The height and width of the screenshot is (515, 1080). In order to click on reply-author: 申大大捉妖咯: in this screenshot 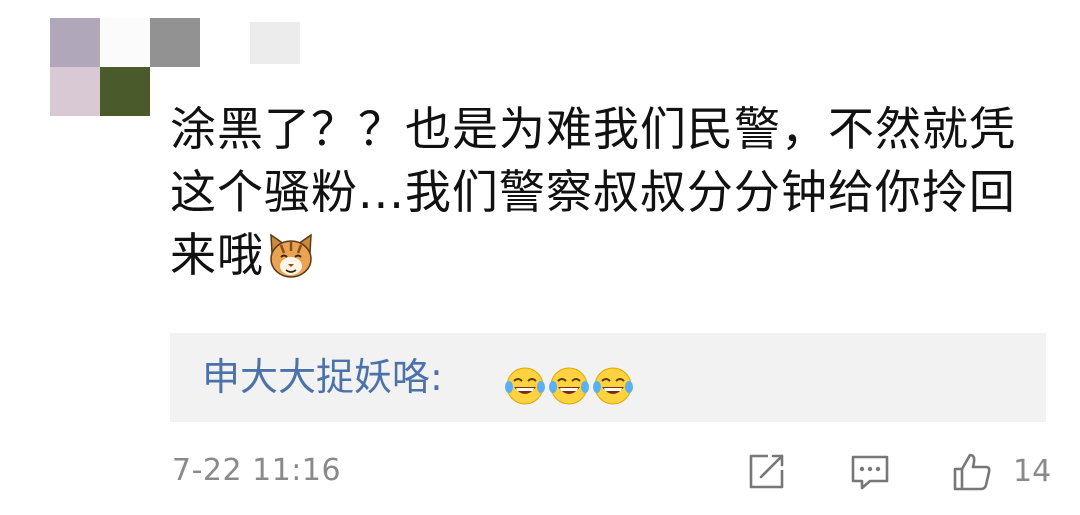, I will do `click(322, 377)`.